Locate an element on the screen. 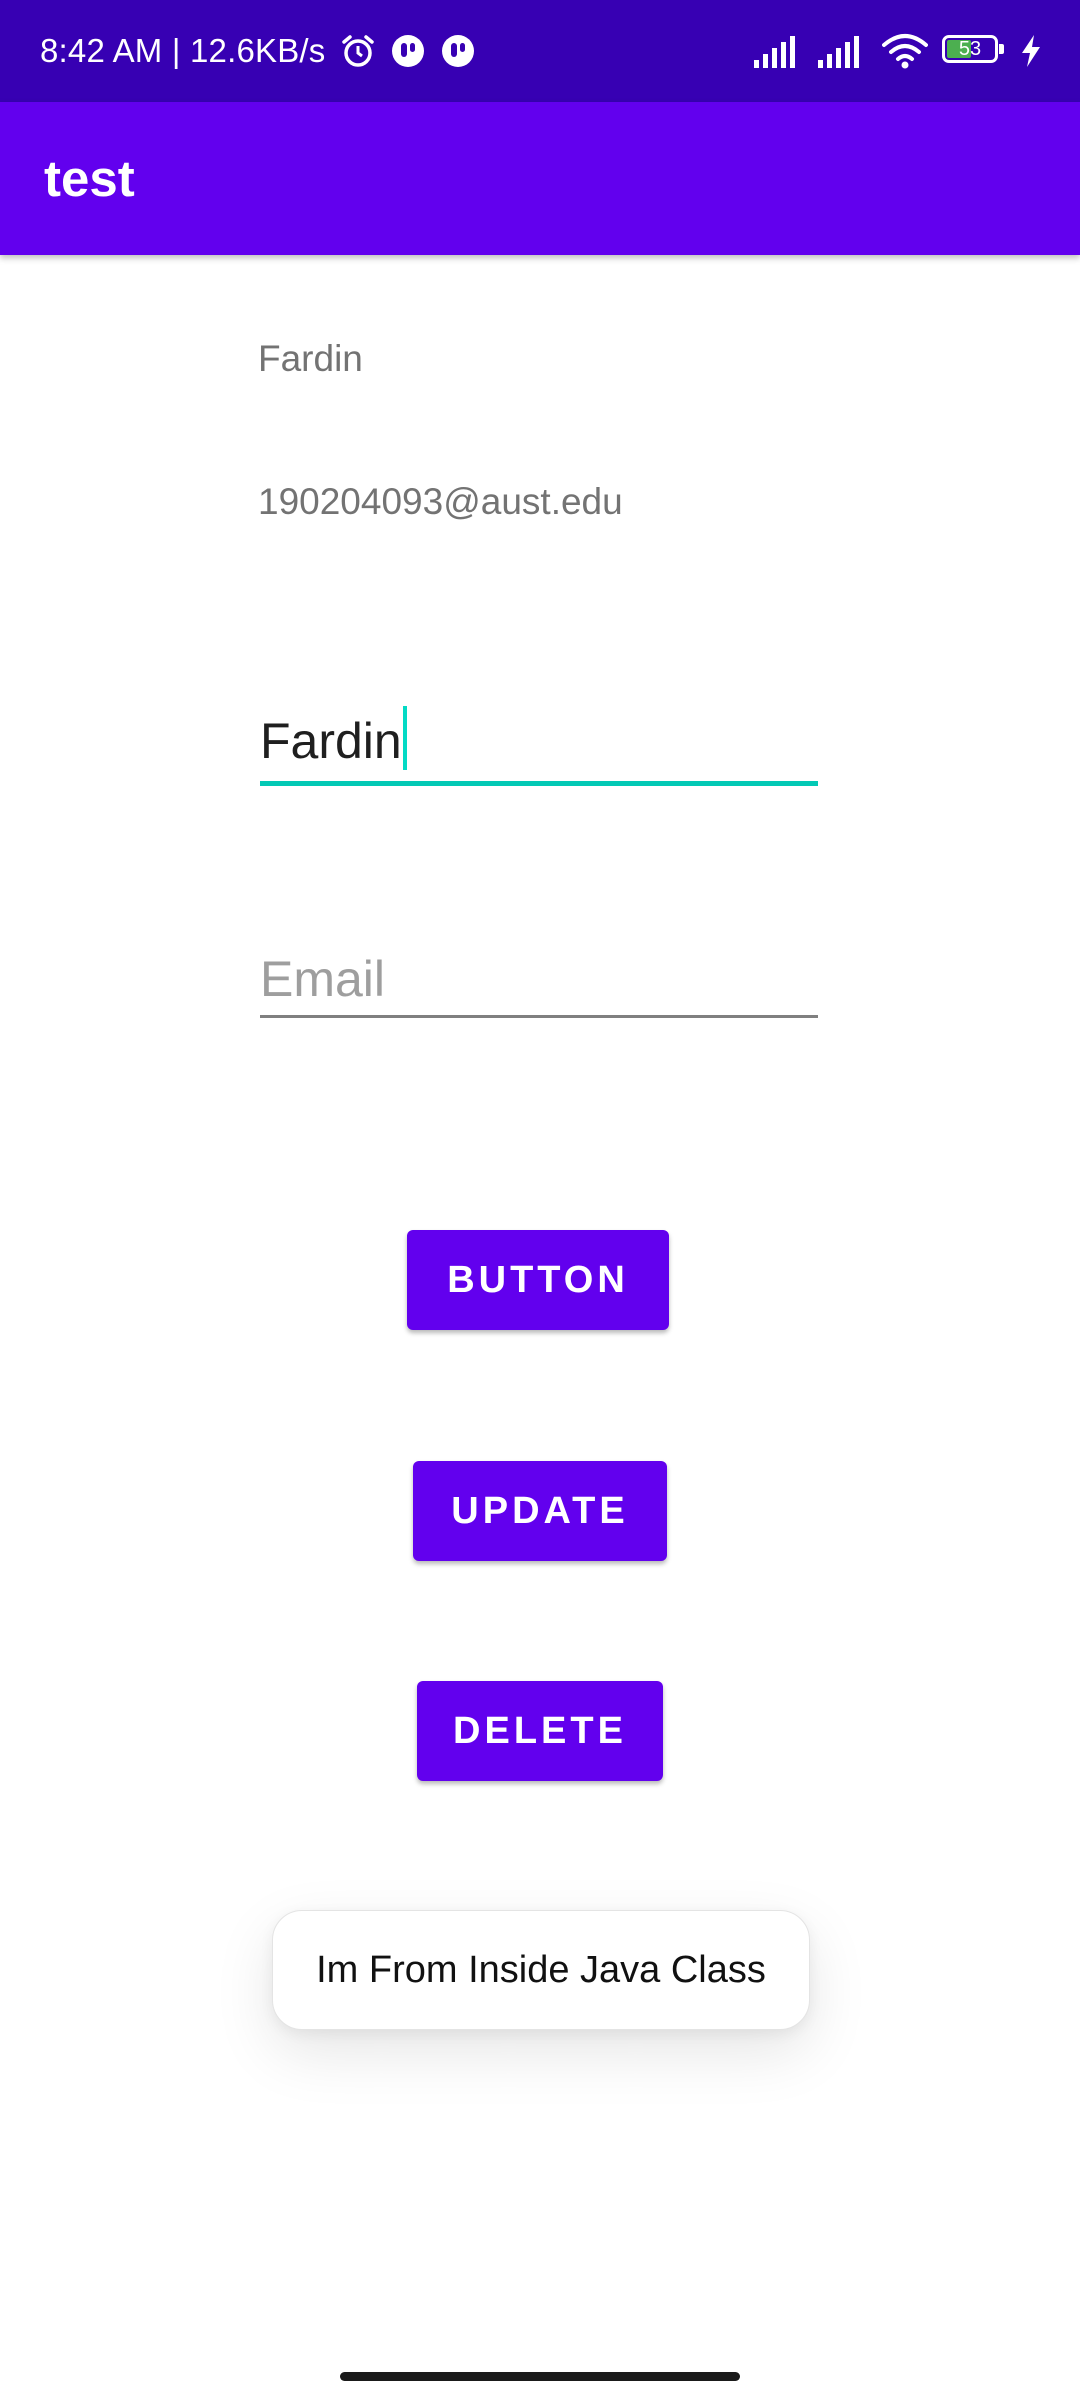 The width and height of the screenshot is (1080, 2400). button-button: BUTTON is located at coordinates (538, 1280).